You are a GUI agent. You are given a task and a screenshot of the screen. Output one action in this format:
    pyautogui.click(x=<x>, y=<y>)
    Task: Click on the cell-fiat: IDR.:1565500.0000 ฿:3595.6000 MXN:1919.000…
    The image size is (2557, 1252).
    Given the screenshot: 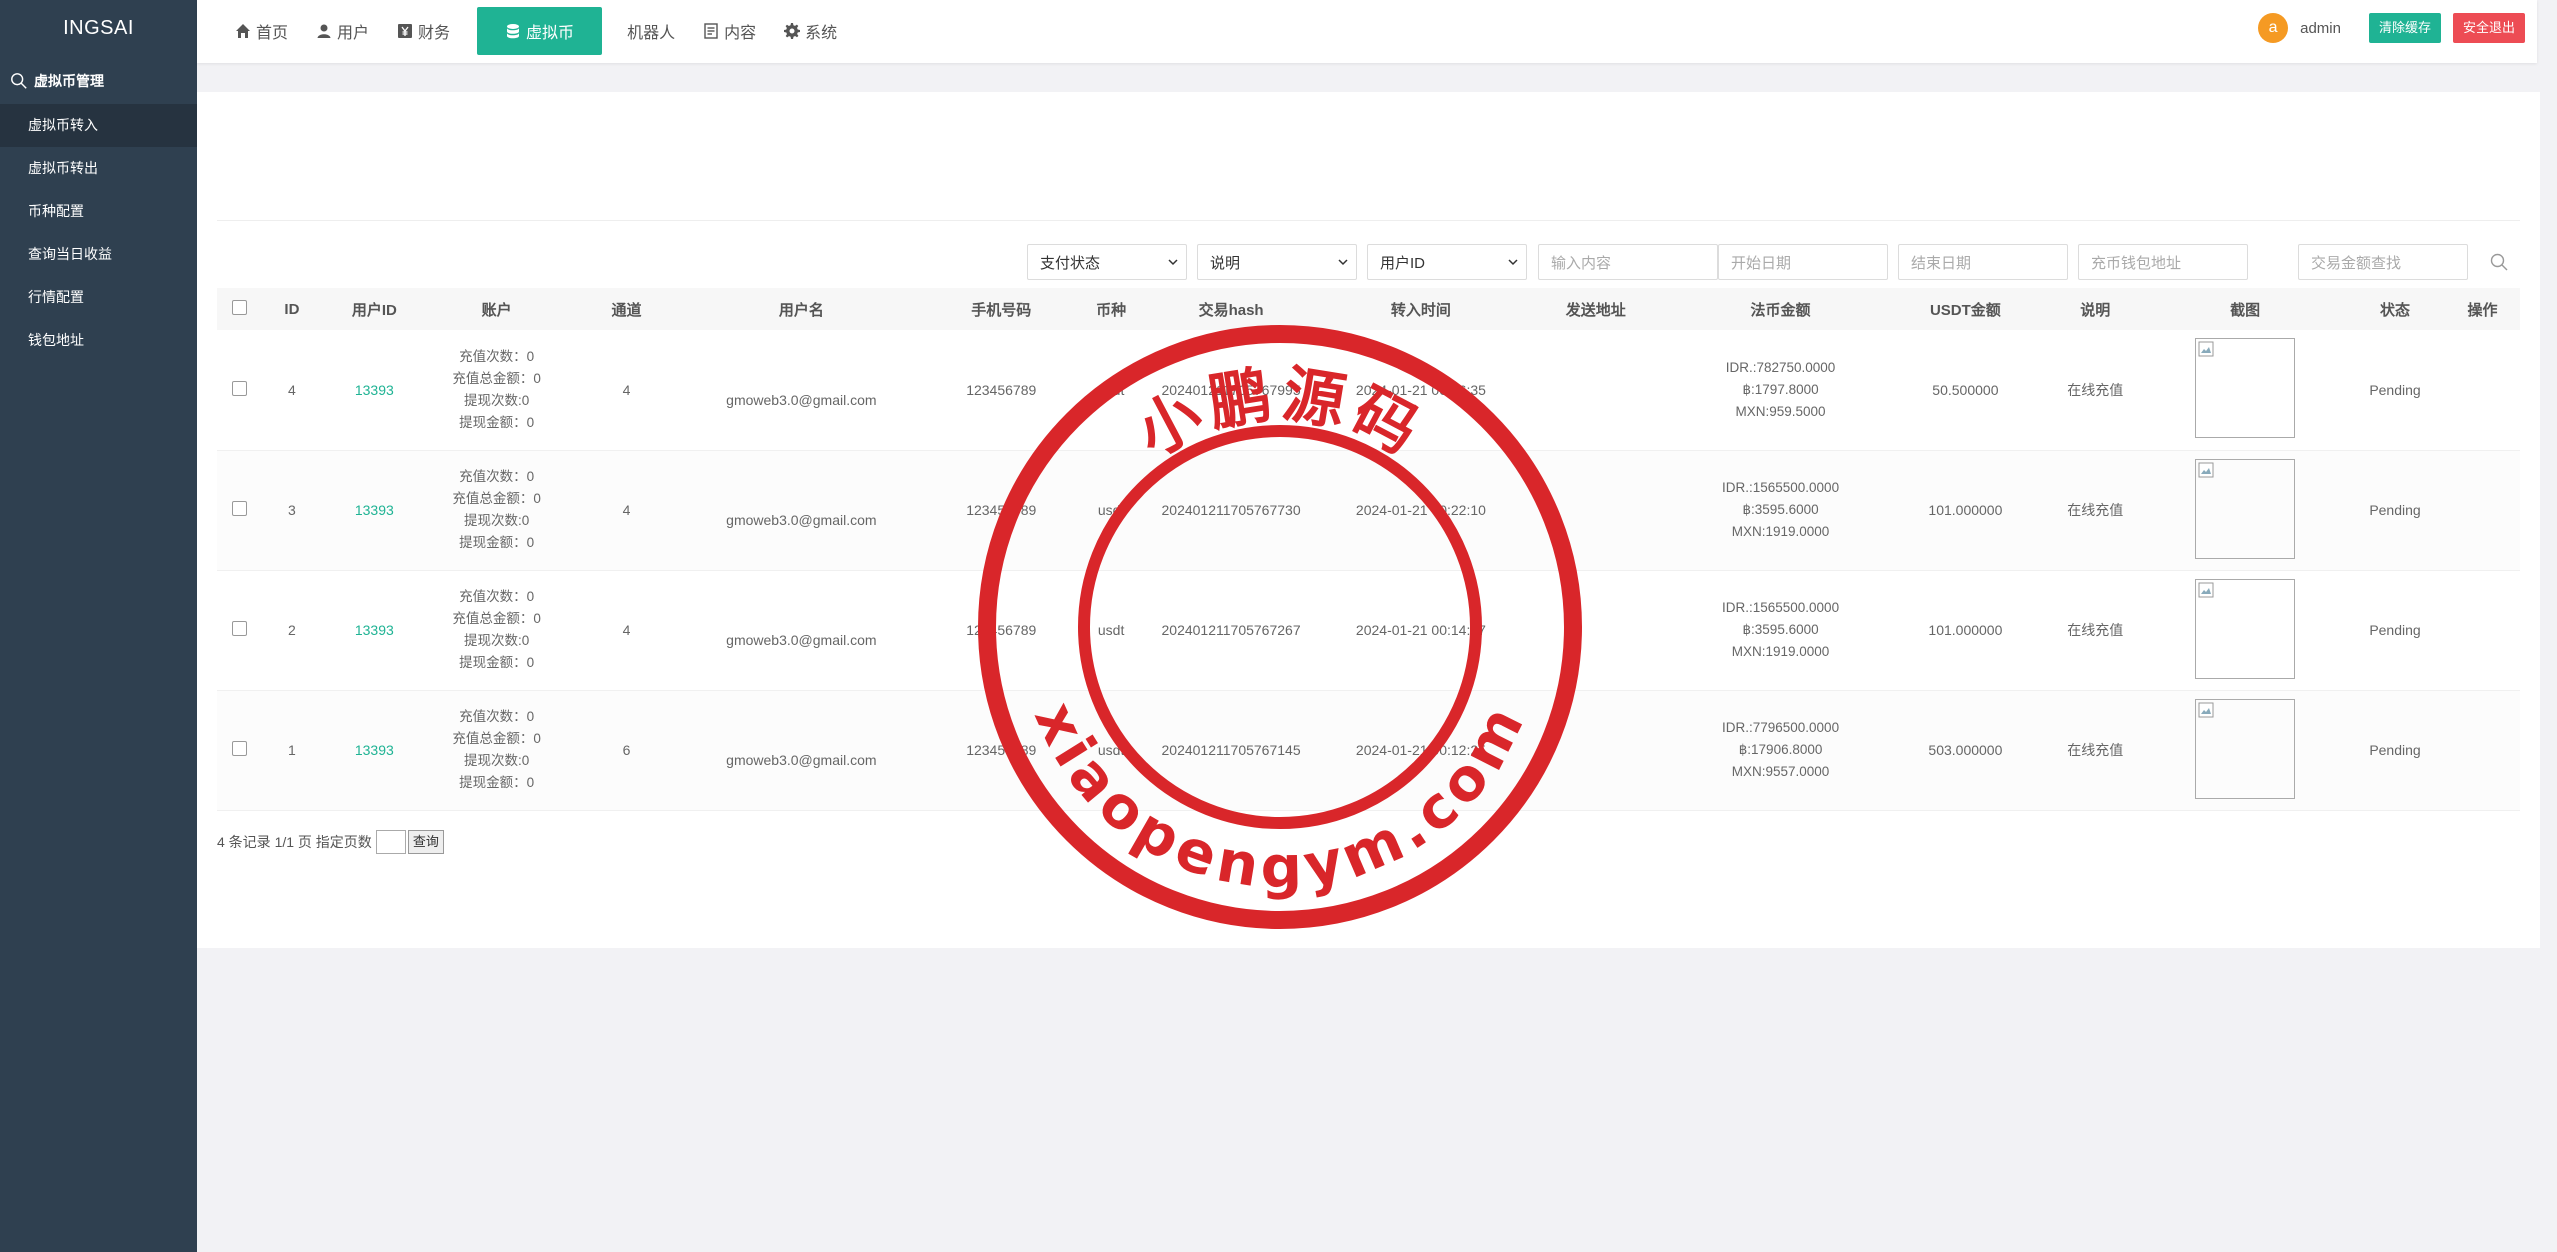 What is the action you would take?
    pyautogui.click(x=1781, y=630)
    